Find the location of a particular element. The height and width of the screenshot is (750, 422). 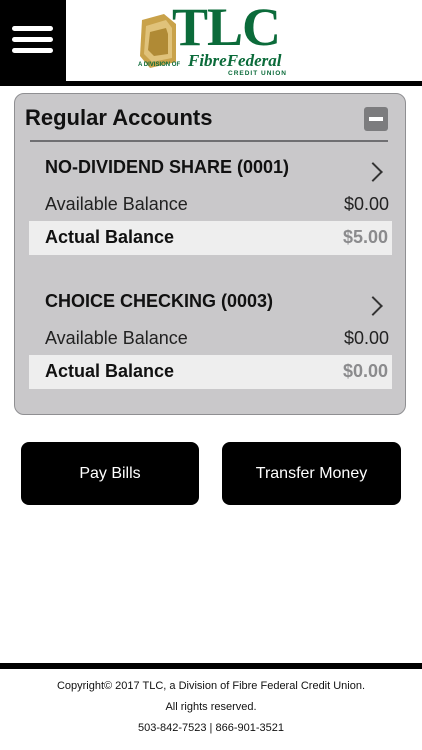

actual-balance-value: $5.00 is located at coordinates (365, 237).